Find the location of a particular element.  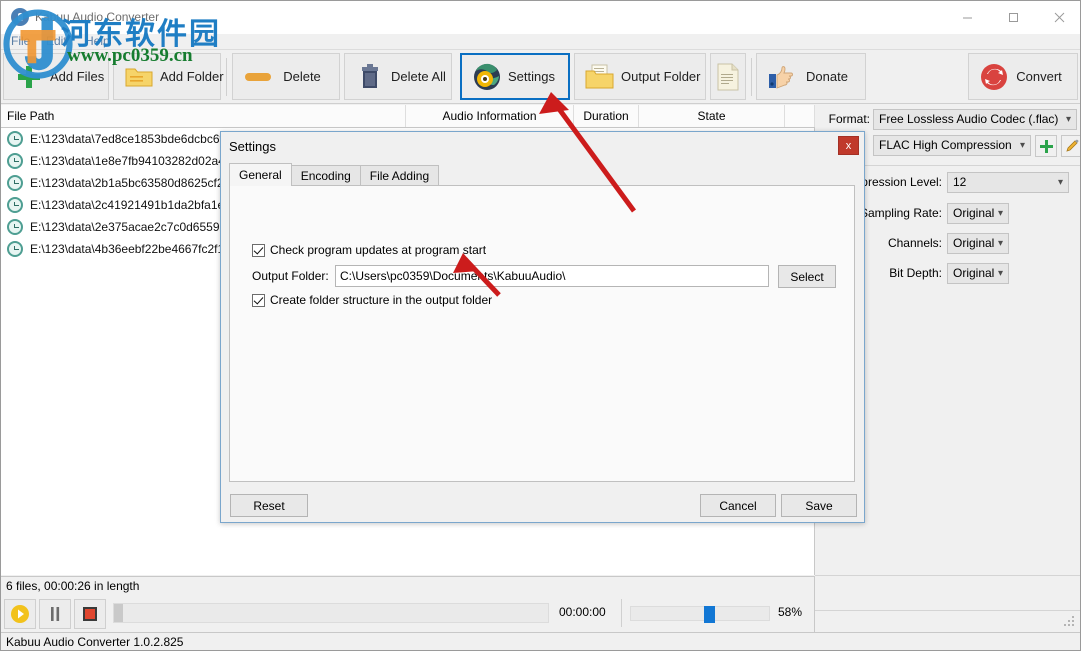

panel-divider-lowest is located at coordinates (947, 610).